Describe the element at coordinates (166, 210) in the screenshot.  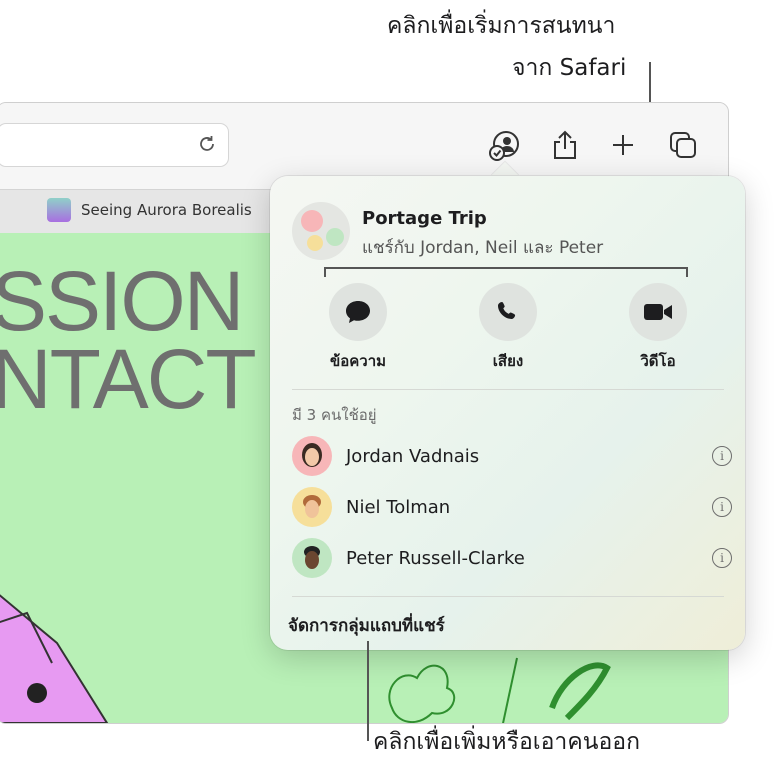
I see `tab-label: Seeing Aurora Borealis` at that location.